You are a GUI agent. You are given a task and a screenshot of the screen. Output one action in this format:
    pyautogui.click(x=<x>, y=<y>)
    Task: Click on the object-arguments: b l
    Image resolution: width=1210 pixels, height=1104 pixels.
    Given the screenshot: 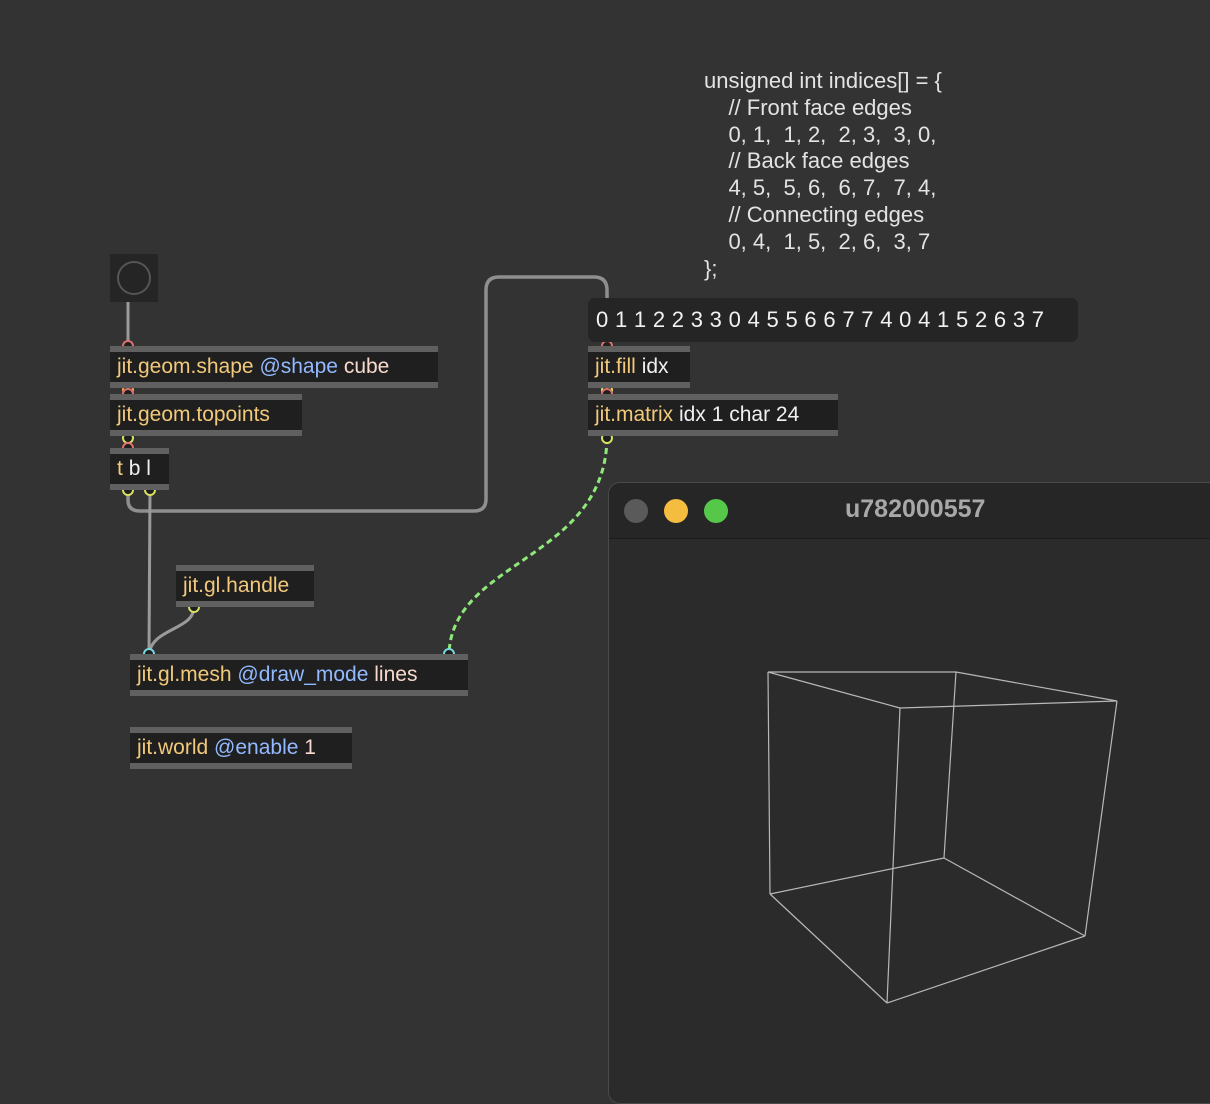 What is the action you would take?
    pyautogui.click(x=139, y=468)
    